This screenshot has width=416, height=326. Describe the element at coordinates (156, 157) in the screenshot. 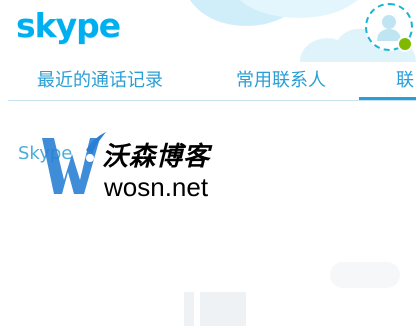

I see `watermark-title: 沃森博客` at that location.